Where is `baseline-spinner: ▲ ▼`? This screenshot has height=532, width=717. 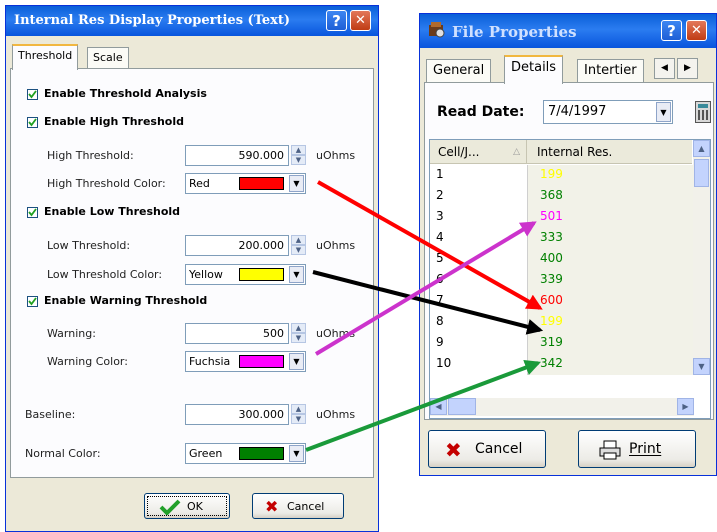
baseline-spinner: ▲ ▼ is located at coordinates (298, 414).